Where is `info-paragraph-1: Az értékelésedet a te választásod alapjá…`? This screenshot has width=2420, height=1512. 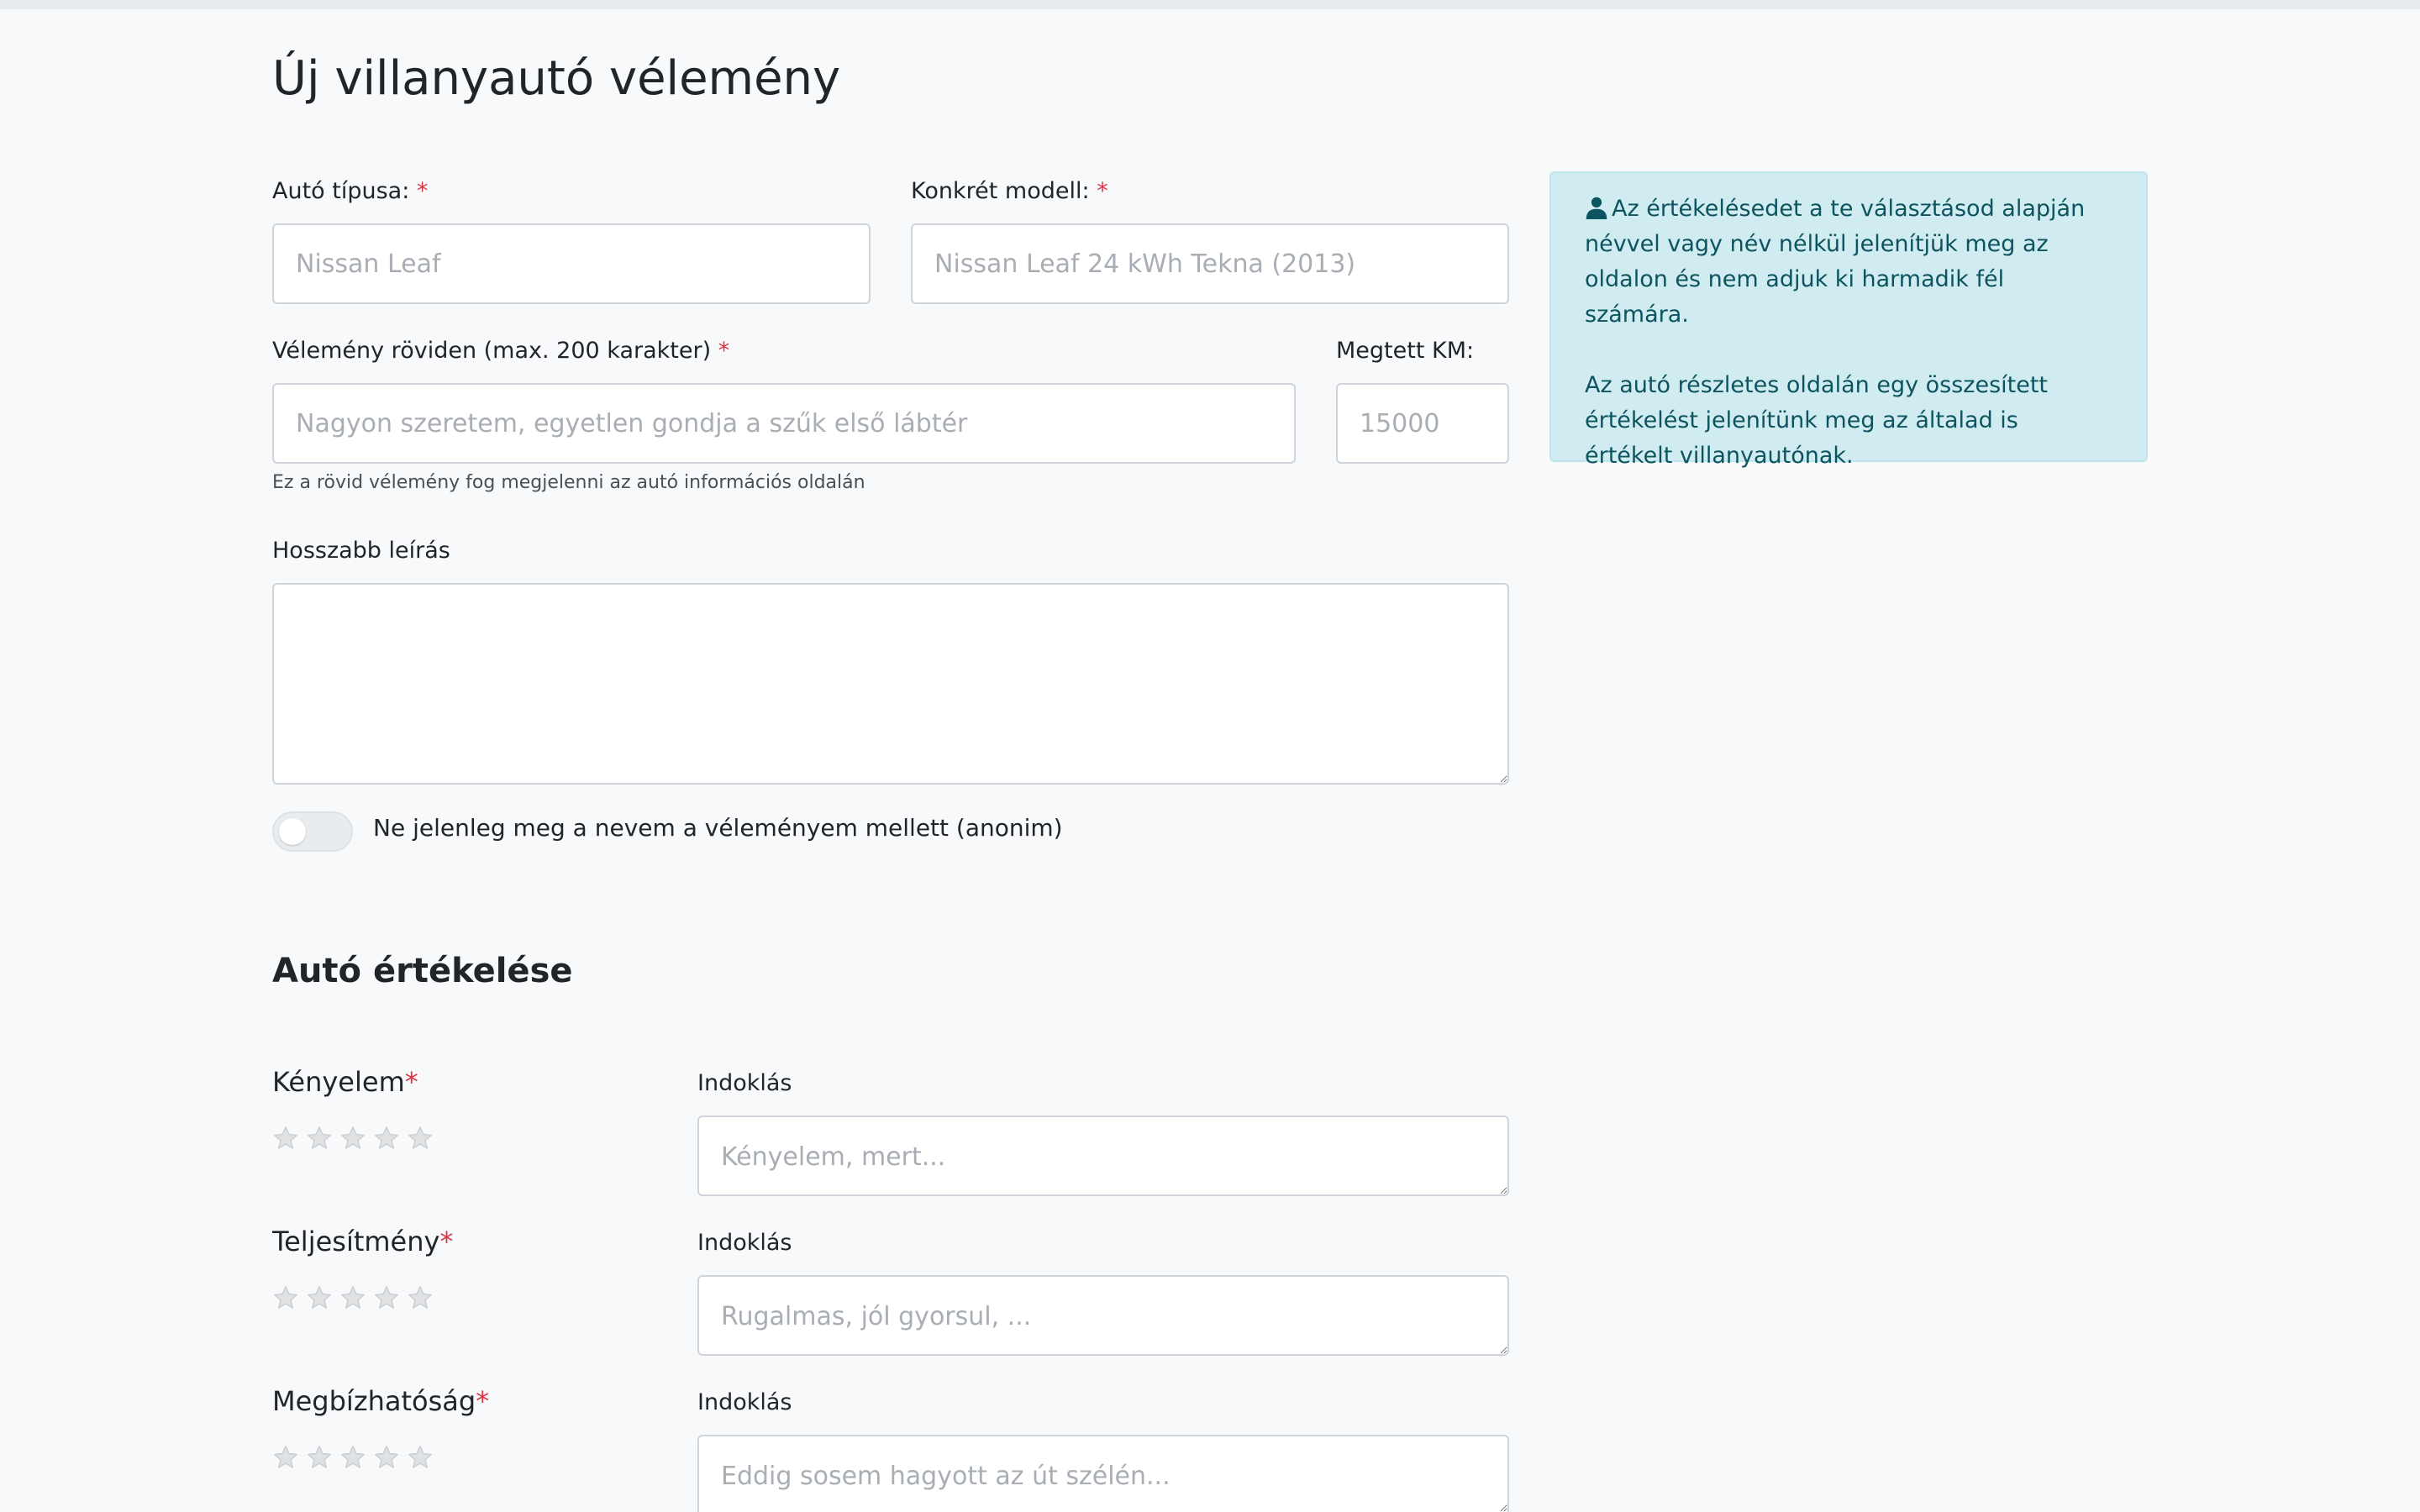
info-paragraph-1: Az értékelésedet a te választásod alapjá… is located at coordinates (1849, 262).